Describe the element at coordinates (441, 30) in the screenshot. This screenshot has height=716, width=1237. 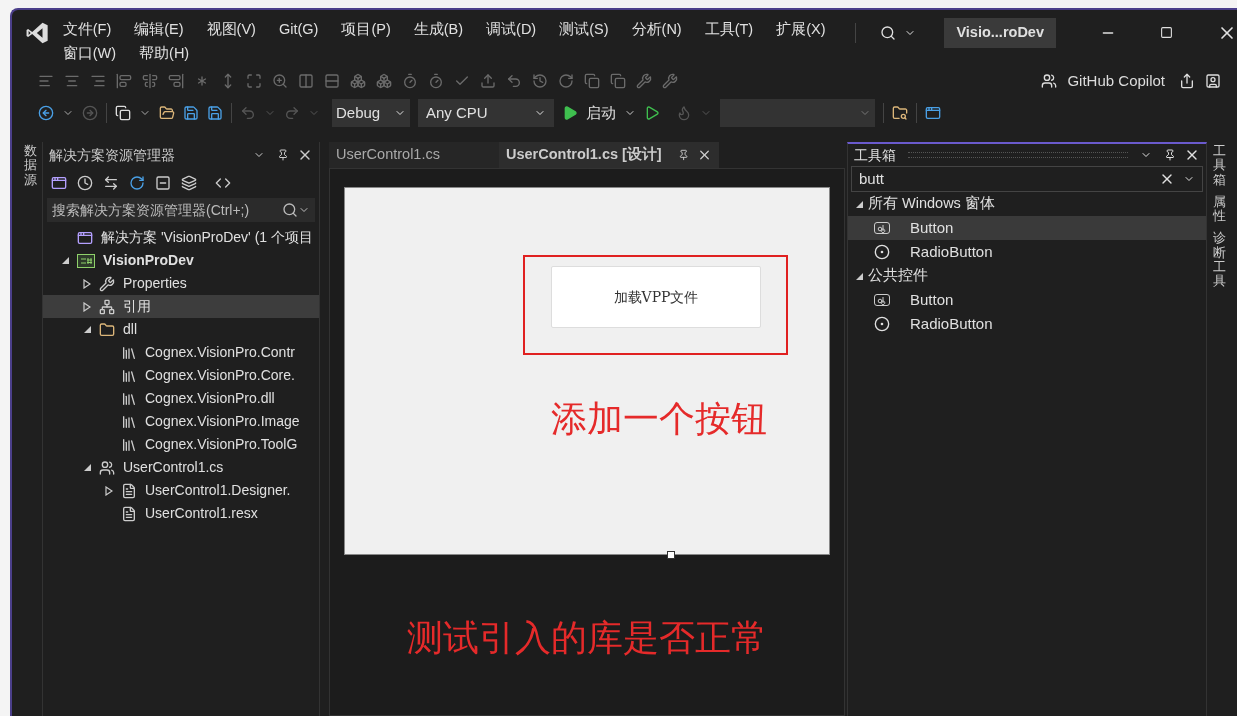
I see `menu-item: 生成(B)` at that location.